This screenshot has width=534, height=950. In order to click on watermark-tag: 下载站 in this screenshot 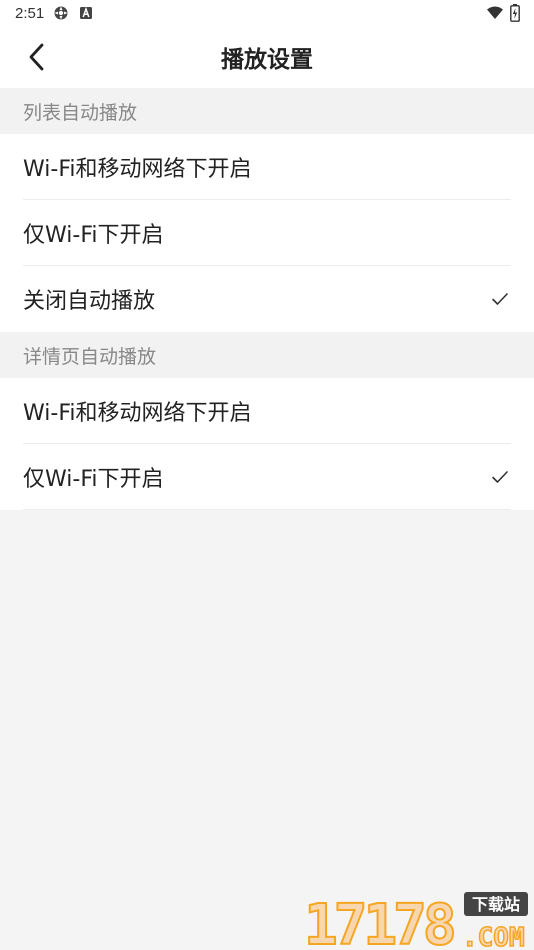, I will do `click(496, 904)`.